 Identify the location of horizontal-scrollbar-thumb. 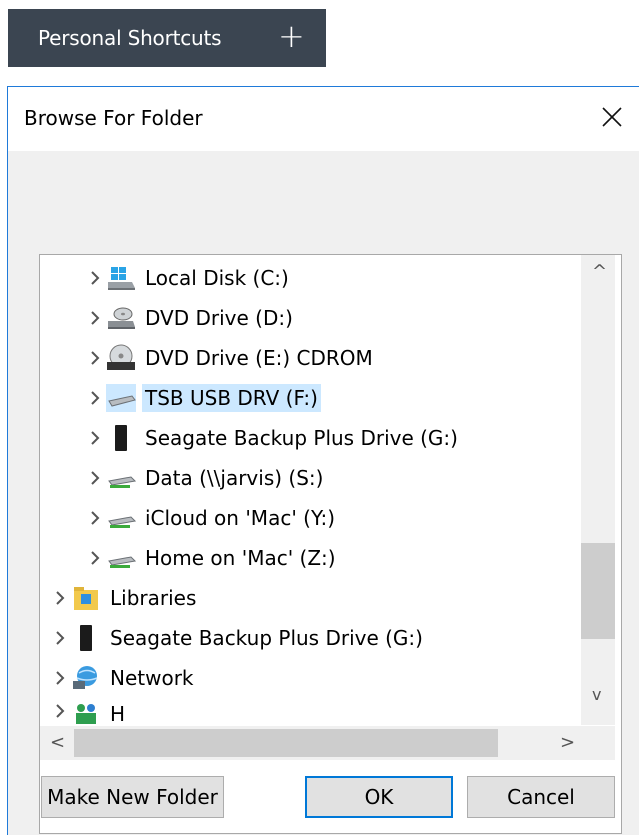
(286, 743).